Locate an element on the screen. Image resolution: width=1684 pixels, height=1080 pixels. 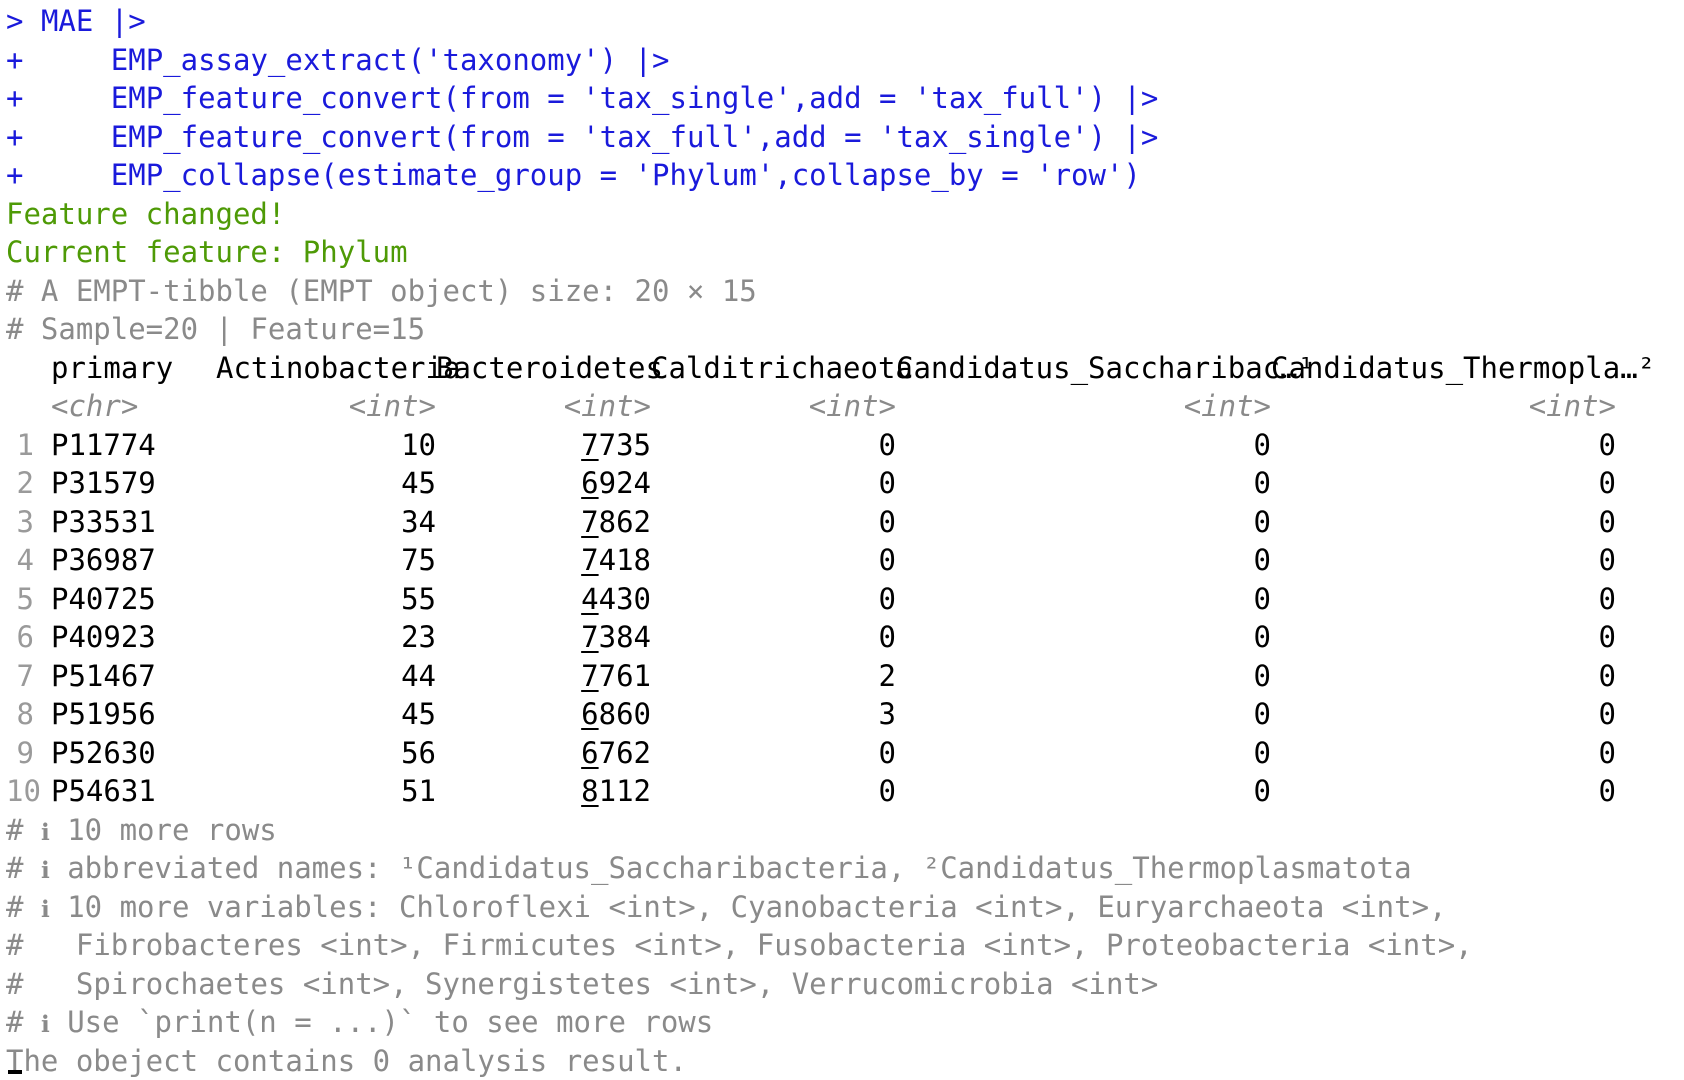
table-row: 5P40725554430000 is located at coordinates (845, 599).